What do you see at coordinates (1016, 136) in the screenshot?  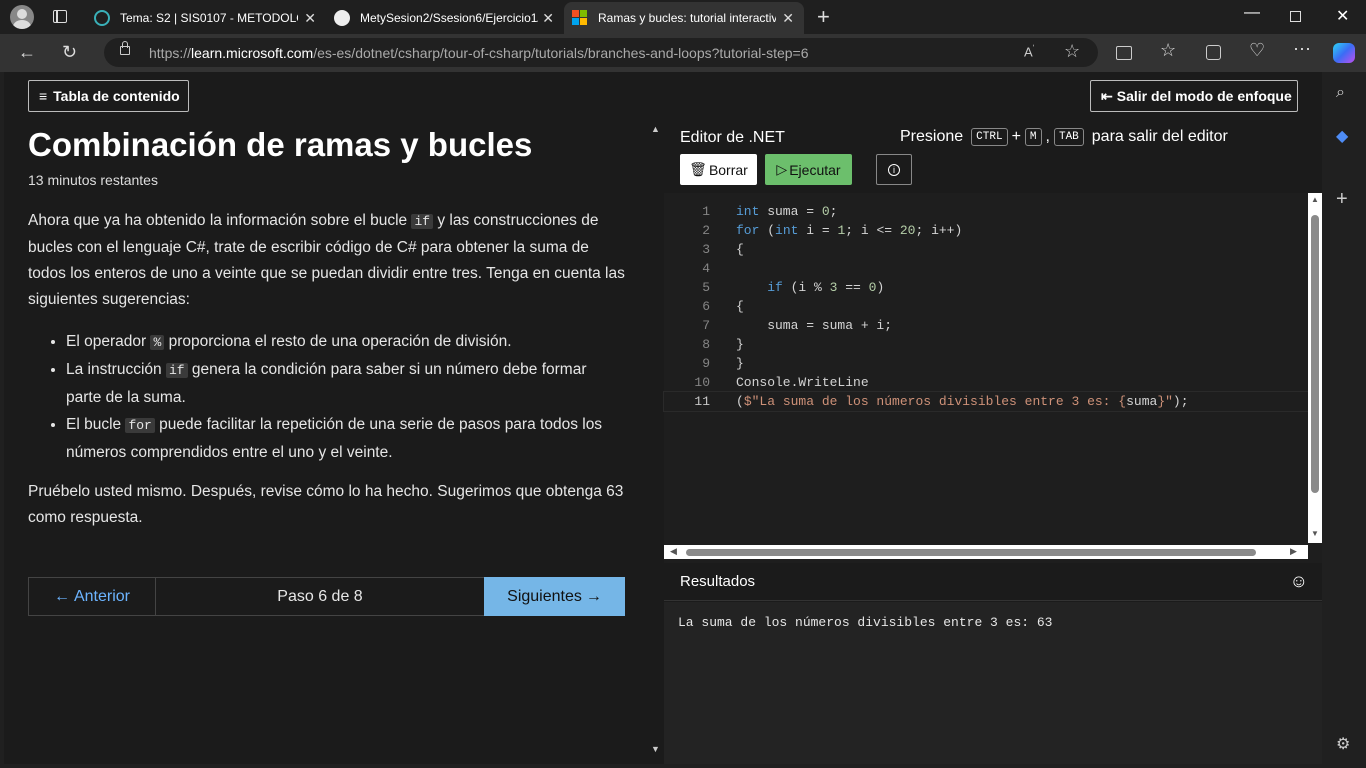 I see `plus-sign: +` at bounding box center [1016, 136].